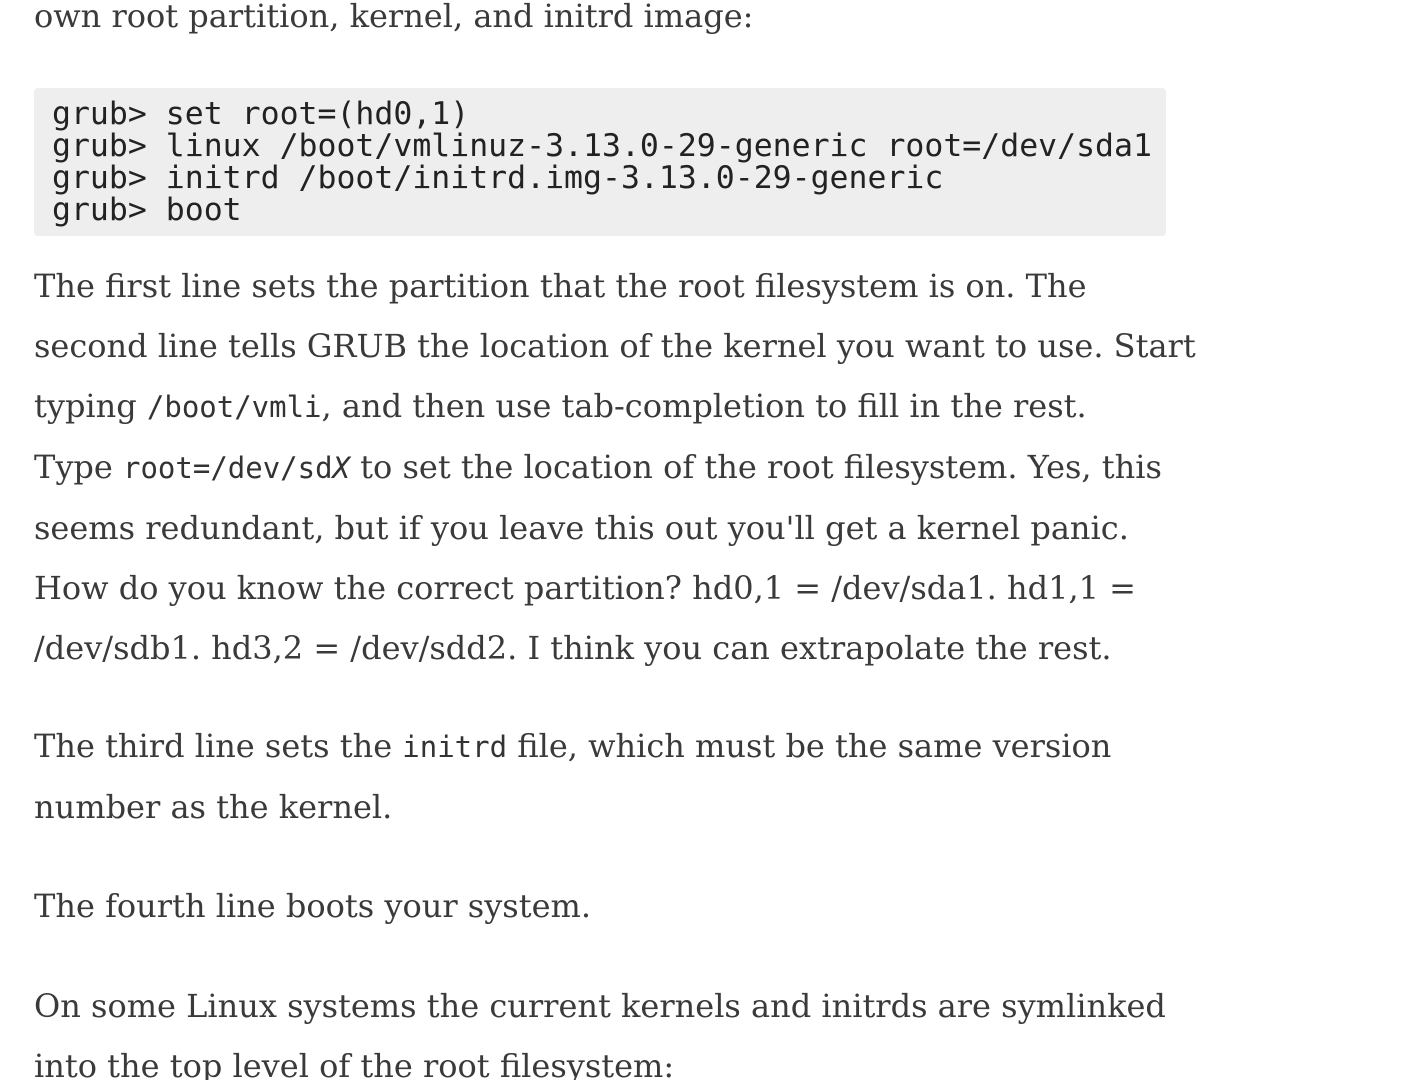 The image size is (1422, 1080). Describe the element at coordinates (147, 210) in the screenshot. I see `code-line-boot: grub> boot` at that location.